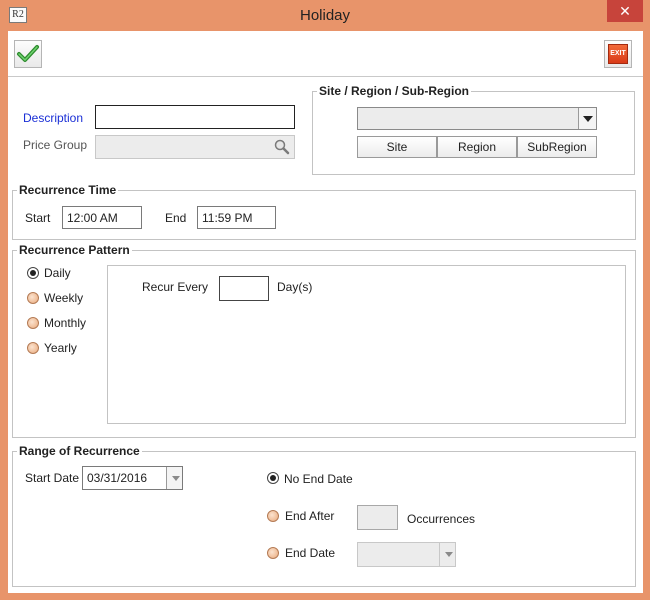 This screenshot has height=600, width=650. I want to click on radio-end-after, so click(273, 516).